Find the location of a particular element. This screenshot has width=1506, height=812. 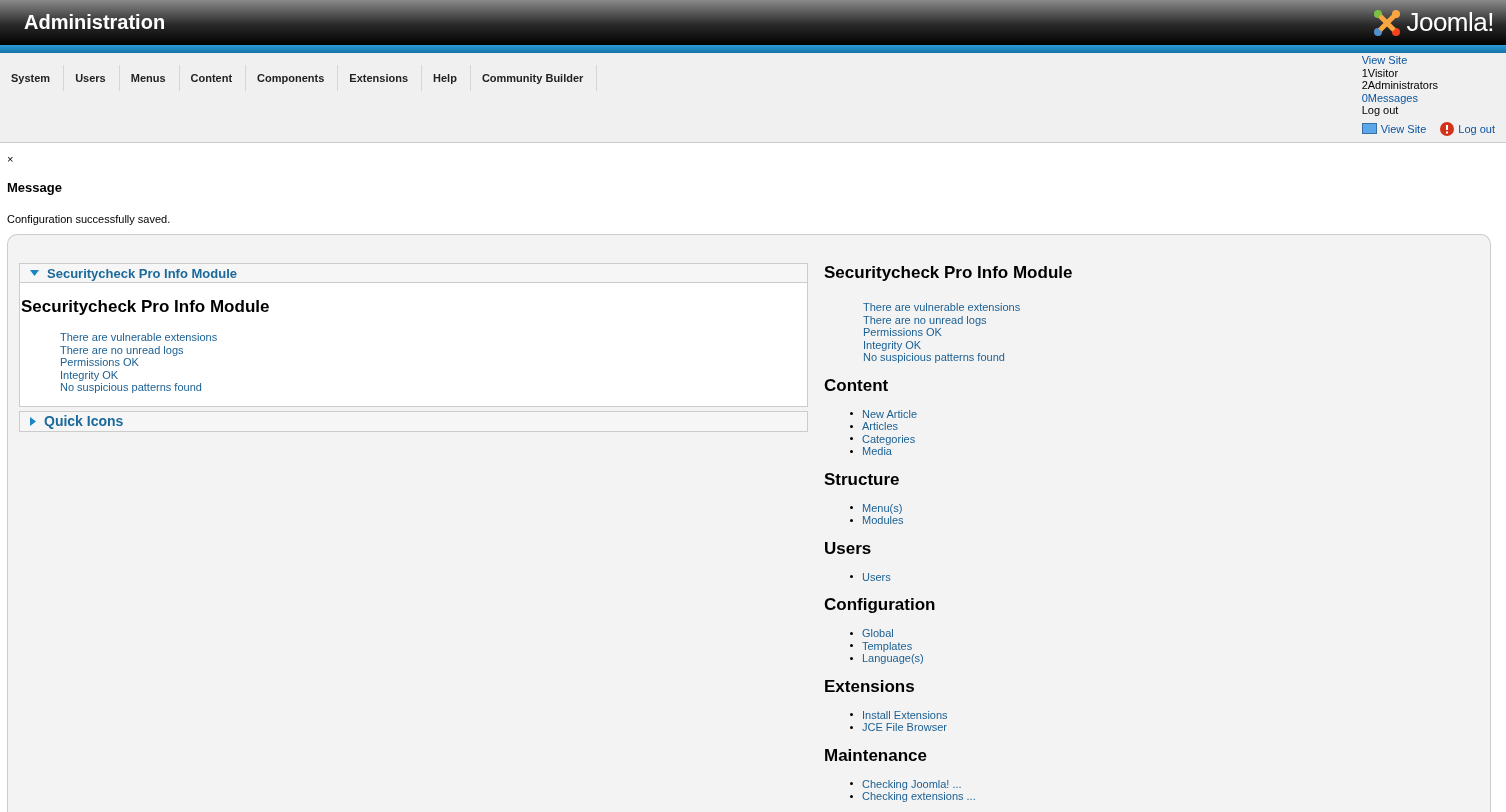

menu-link: Categories is located at coordinates (889, 438).